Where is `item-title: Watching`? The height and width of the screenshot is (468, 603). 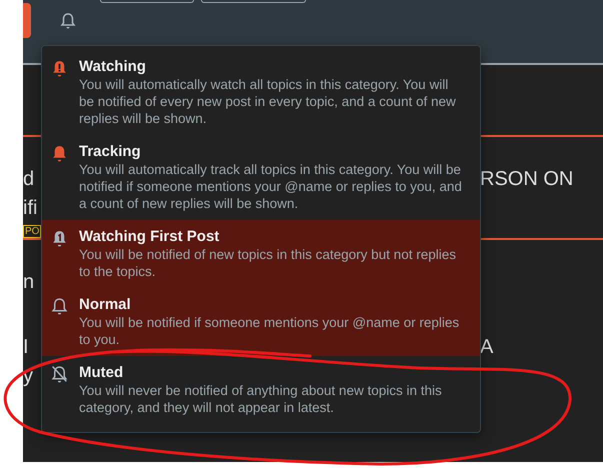 item-title: Watching is located at coordinates (113, 66).